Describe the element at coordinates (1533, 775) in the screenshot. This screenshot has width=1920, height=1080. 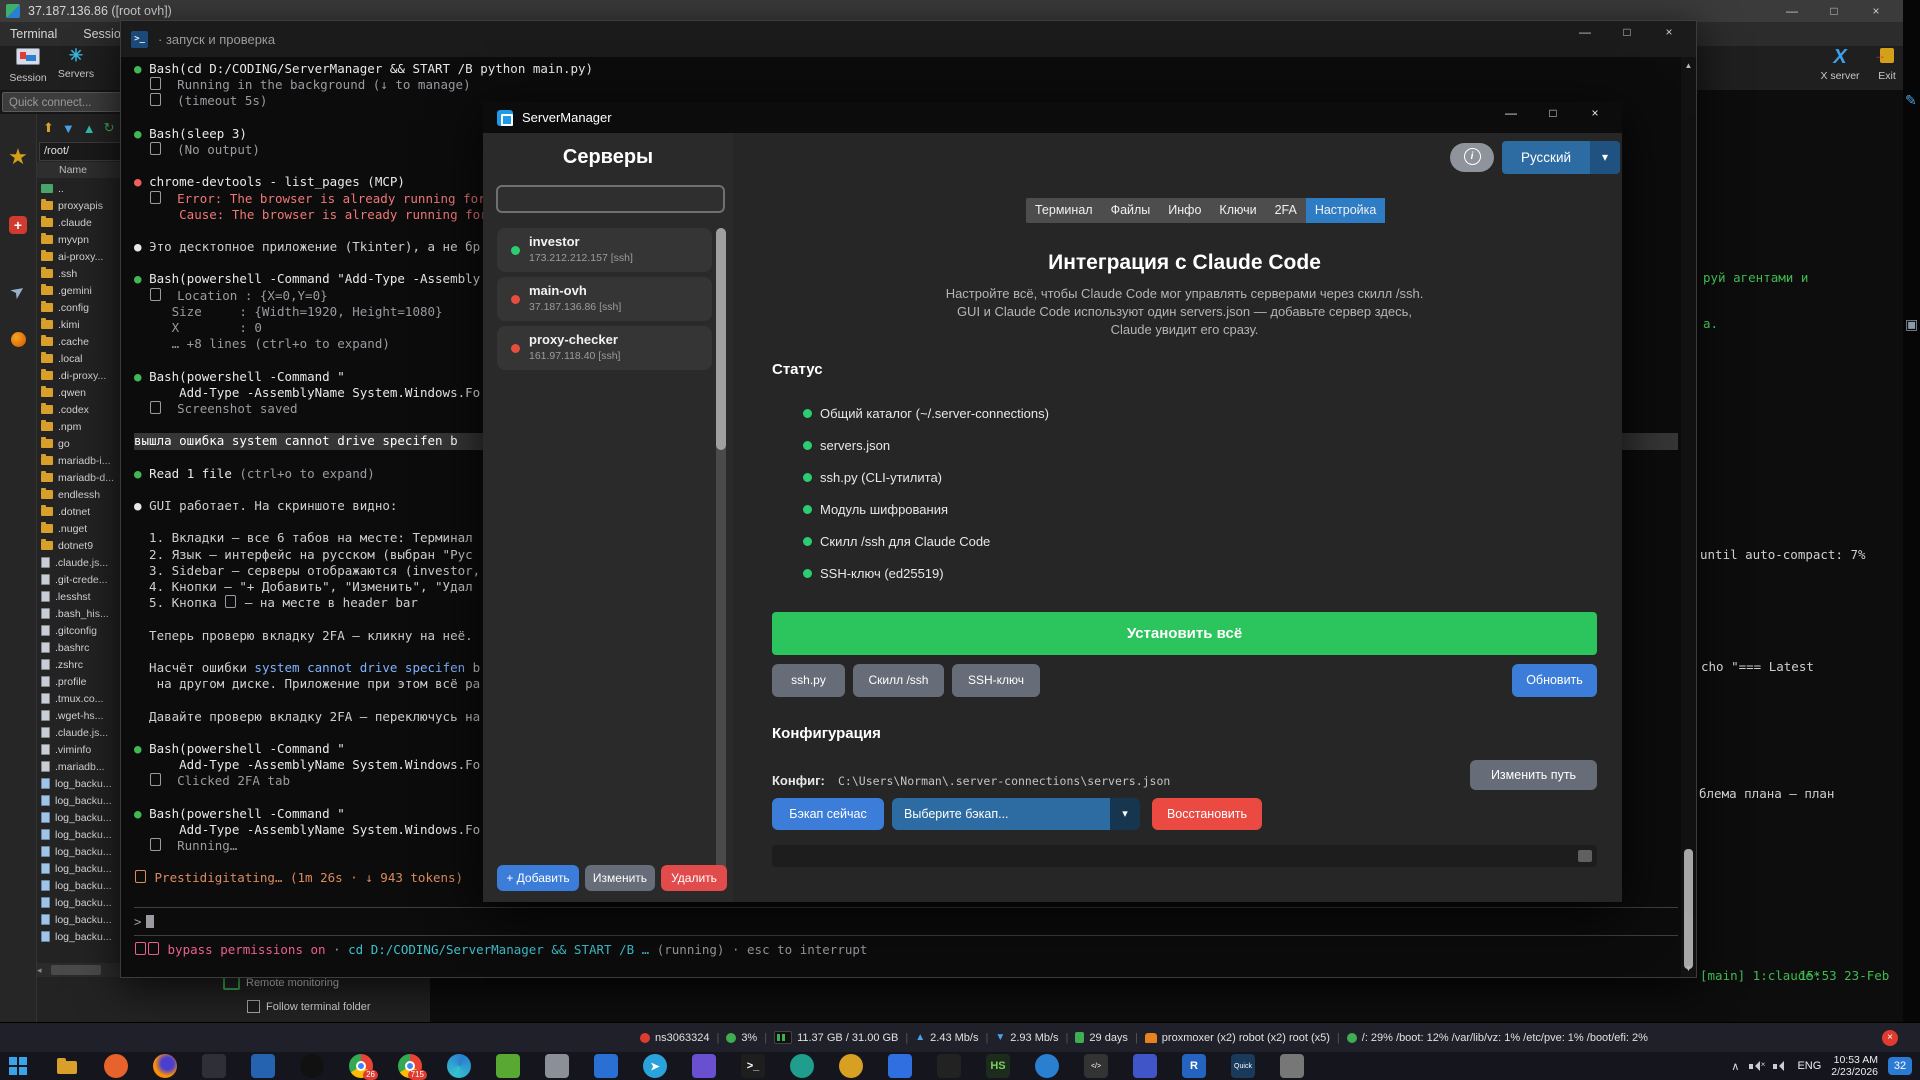
I see `change-path-button: Изменить путь` at that location.